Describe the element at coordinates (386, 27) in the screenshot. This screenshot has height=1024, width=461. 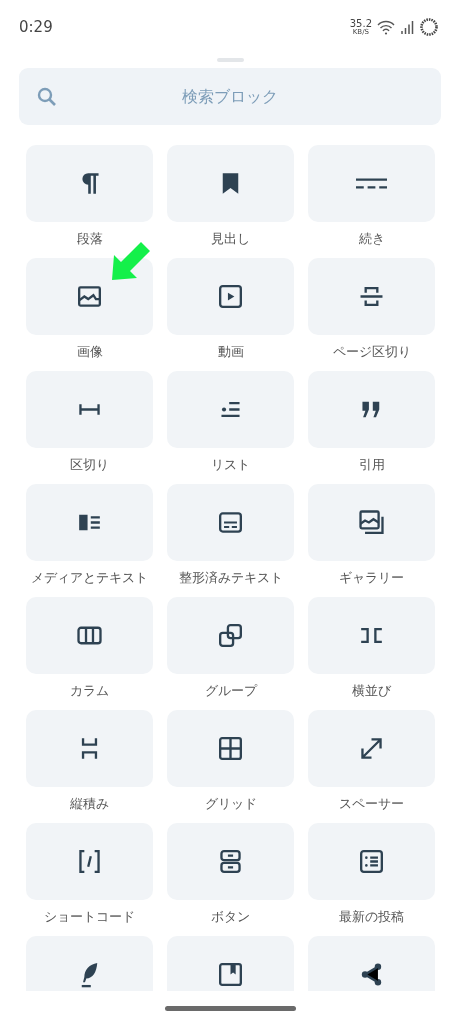
I see `wifi-icon` at that location.